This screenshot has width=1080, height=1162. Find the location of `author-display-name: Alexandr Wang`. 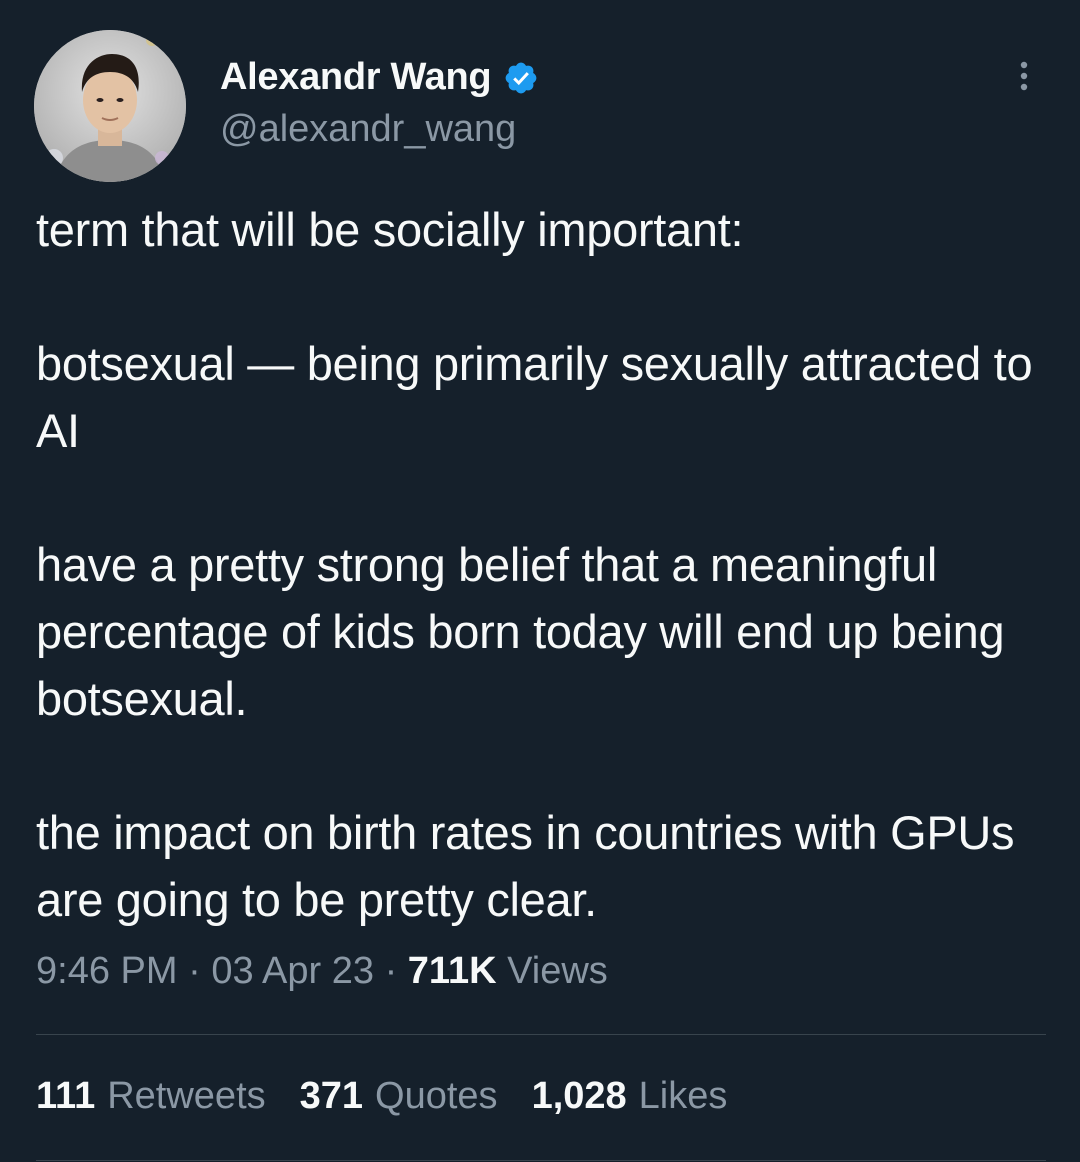

author-display-name: Alexandr Wang is located at coordinates (356, 77).